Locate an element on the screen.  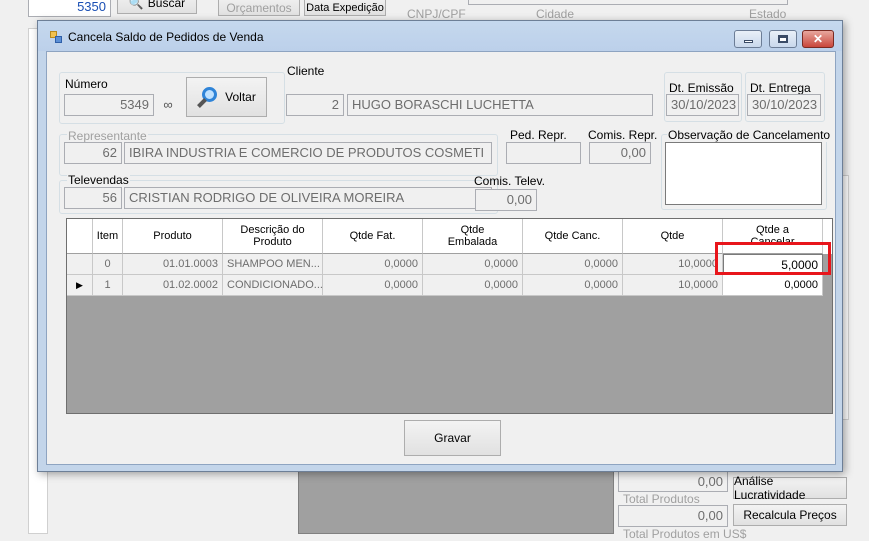
televendas-label: Televendas is located at coordinates (98, 180).